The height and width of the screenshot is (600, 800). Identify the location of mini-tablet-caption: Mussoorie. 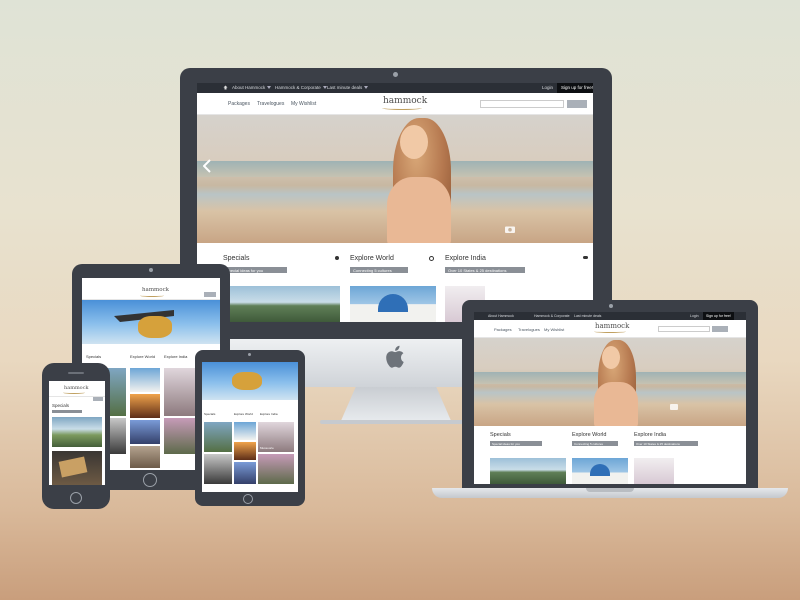
(267, 448).